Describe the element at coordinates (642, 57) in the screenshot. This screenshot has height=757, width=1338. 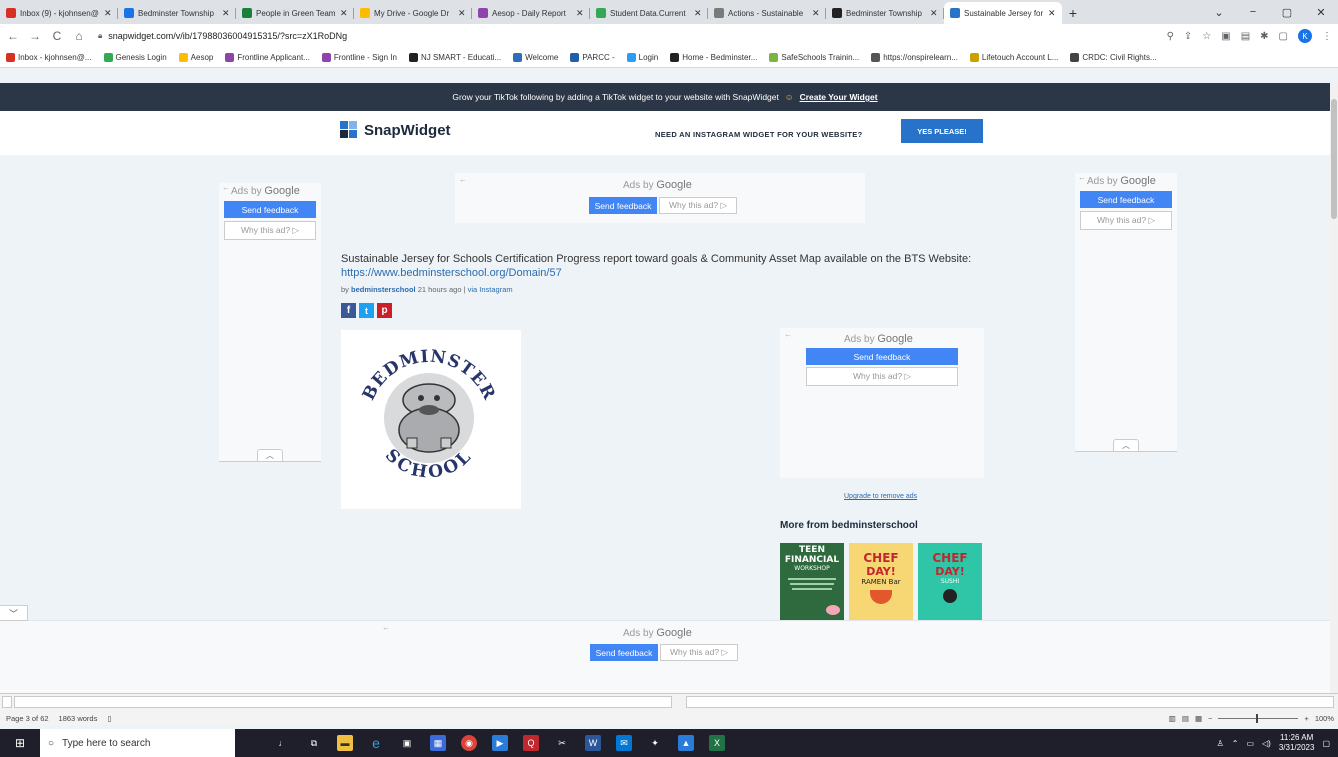
I see `bookmark-item: Login` at that location.